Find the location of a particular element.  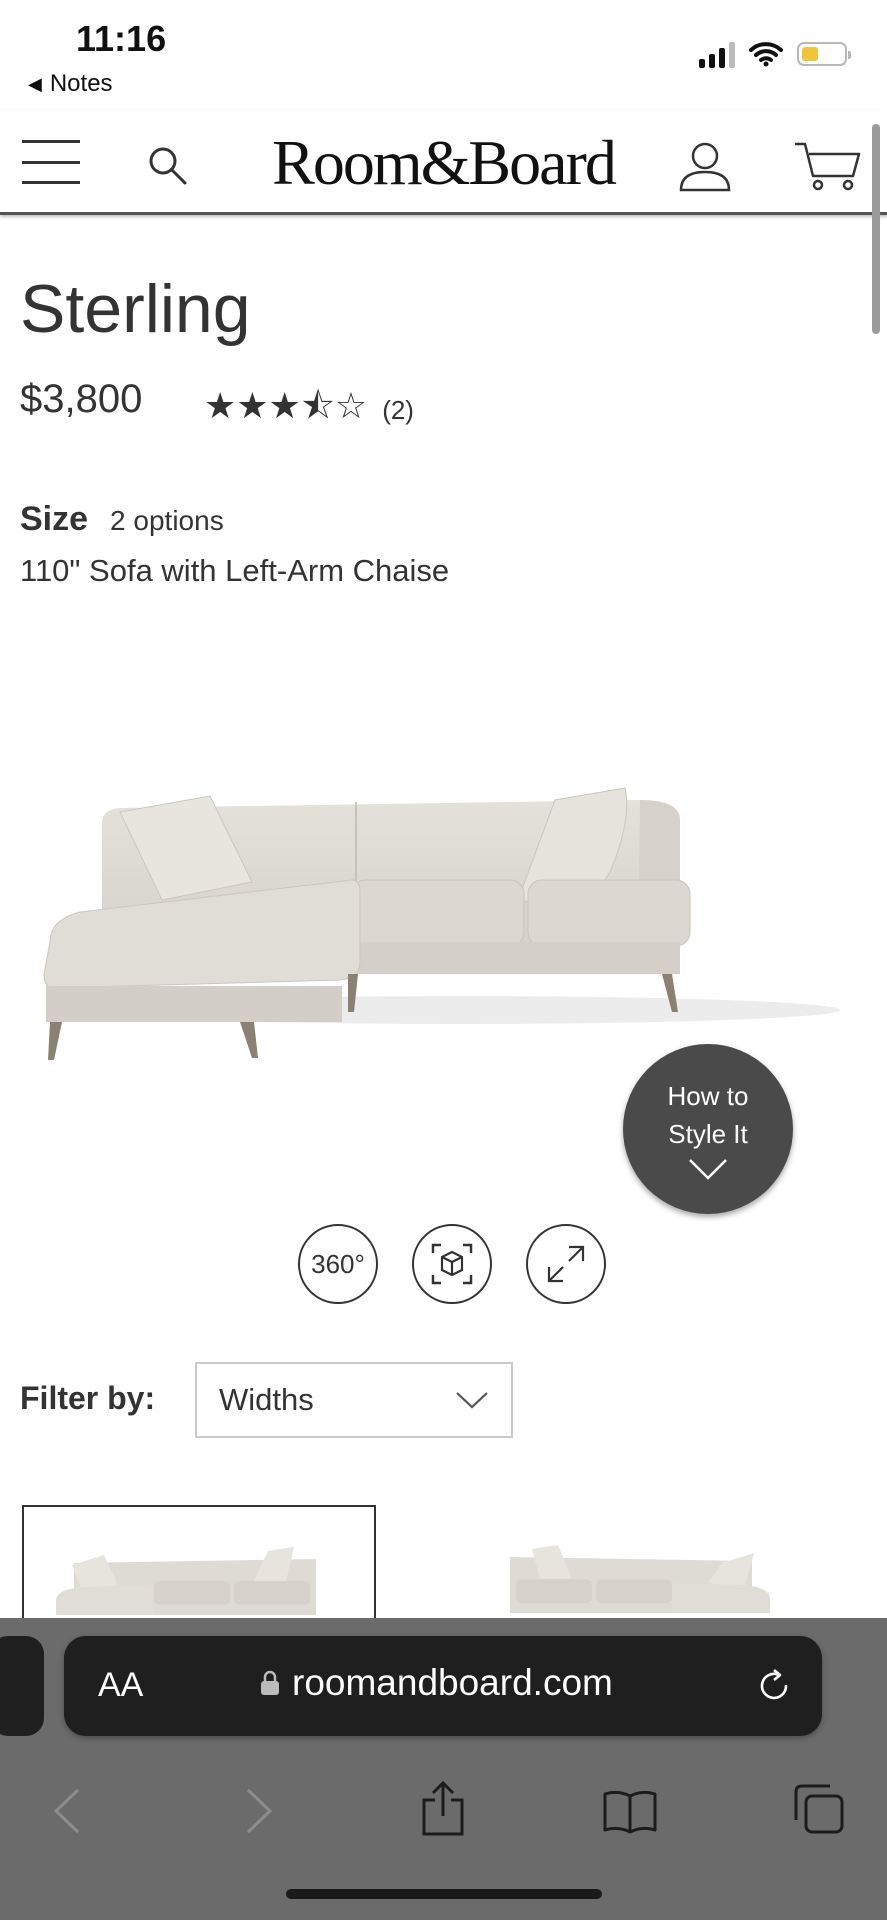

url-display: roomandboard.com is located at coordinates (436, 1683).